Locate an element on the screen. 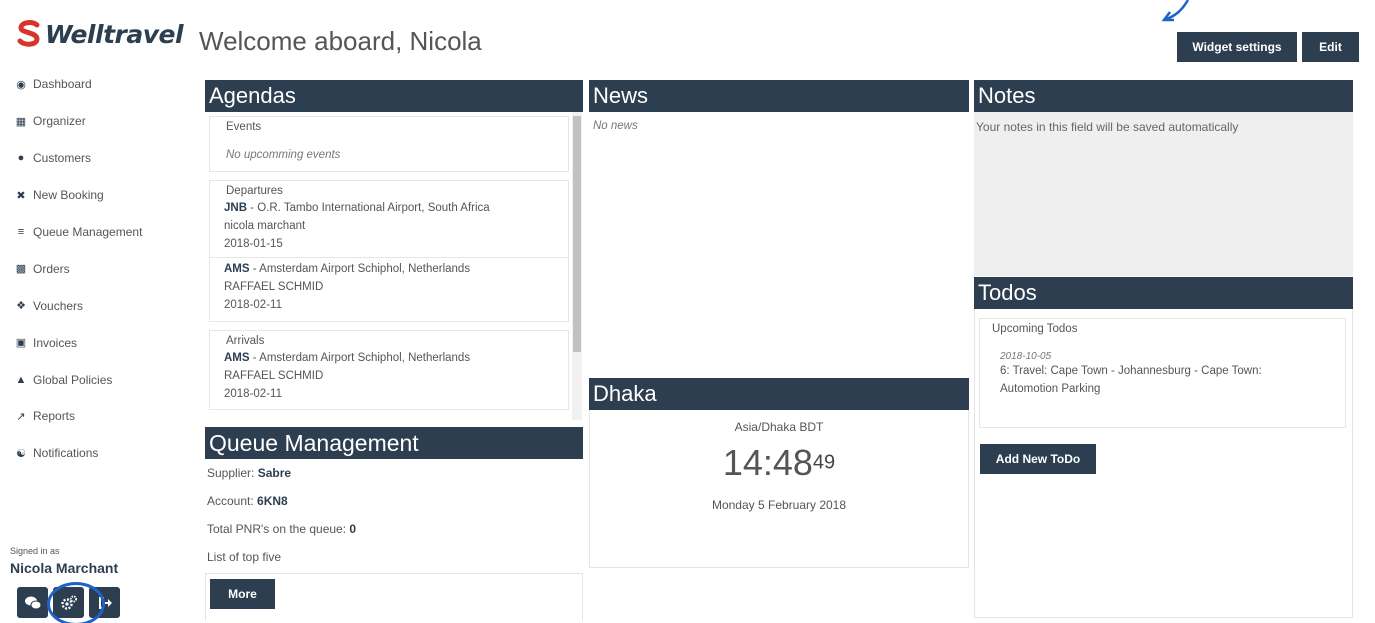 Image resolution: width=1375 pixels, height=623 pixels. sidebar-item-label: Organizer is located at coordinates (59, 121).